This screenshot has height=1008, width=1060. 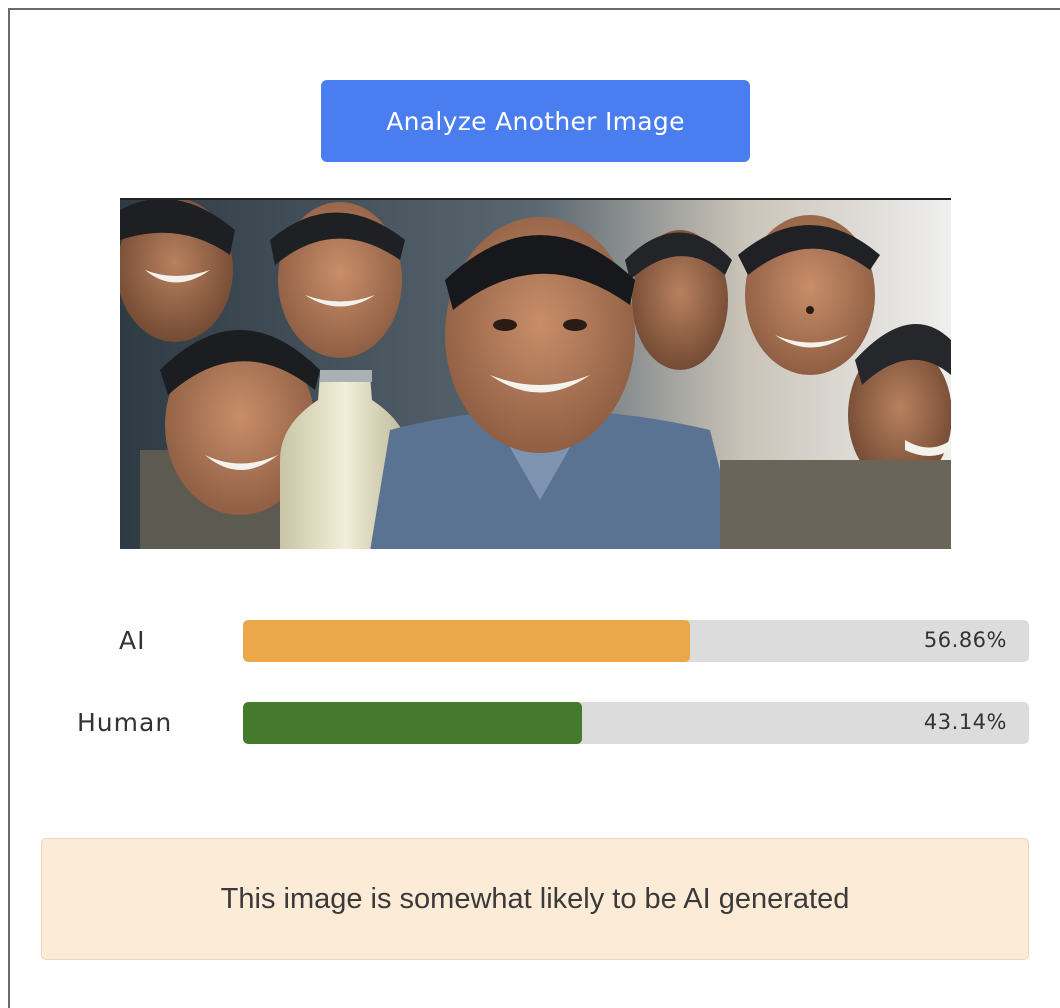 What do you see at coordinates (132, 640) in the screenshot?
I see `result-label-ai: AI` at bounding box center [132, 640].